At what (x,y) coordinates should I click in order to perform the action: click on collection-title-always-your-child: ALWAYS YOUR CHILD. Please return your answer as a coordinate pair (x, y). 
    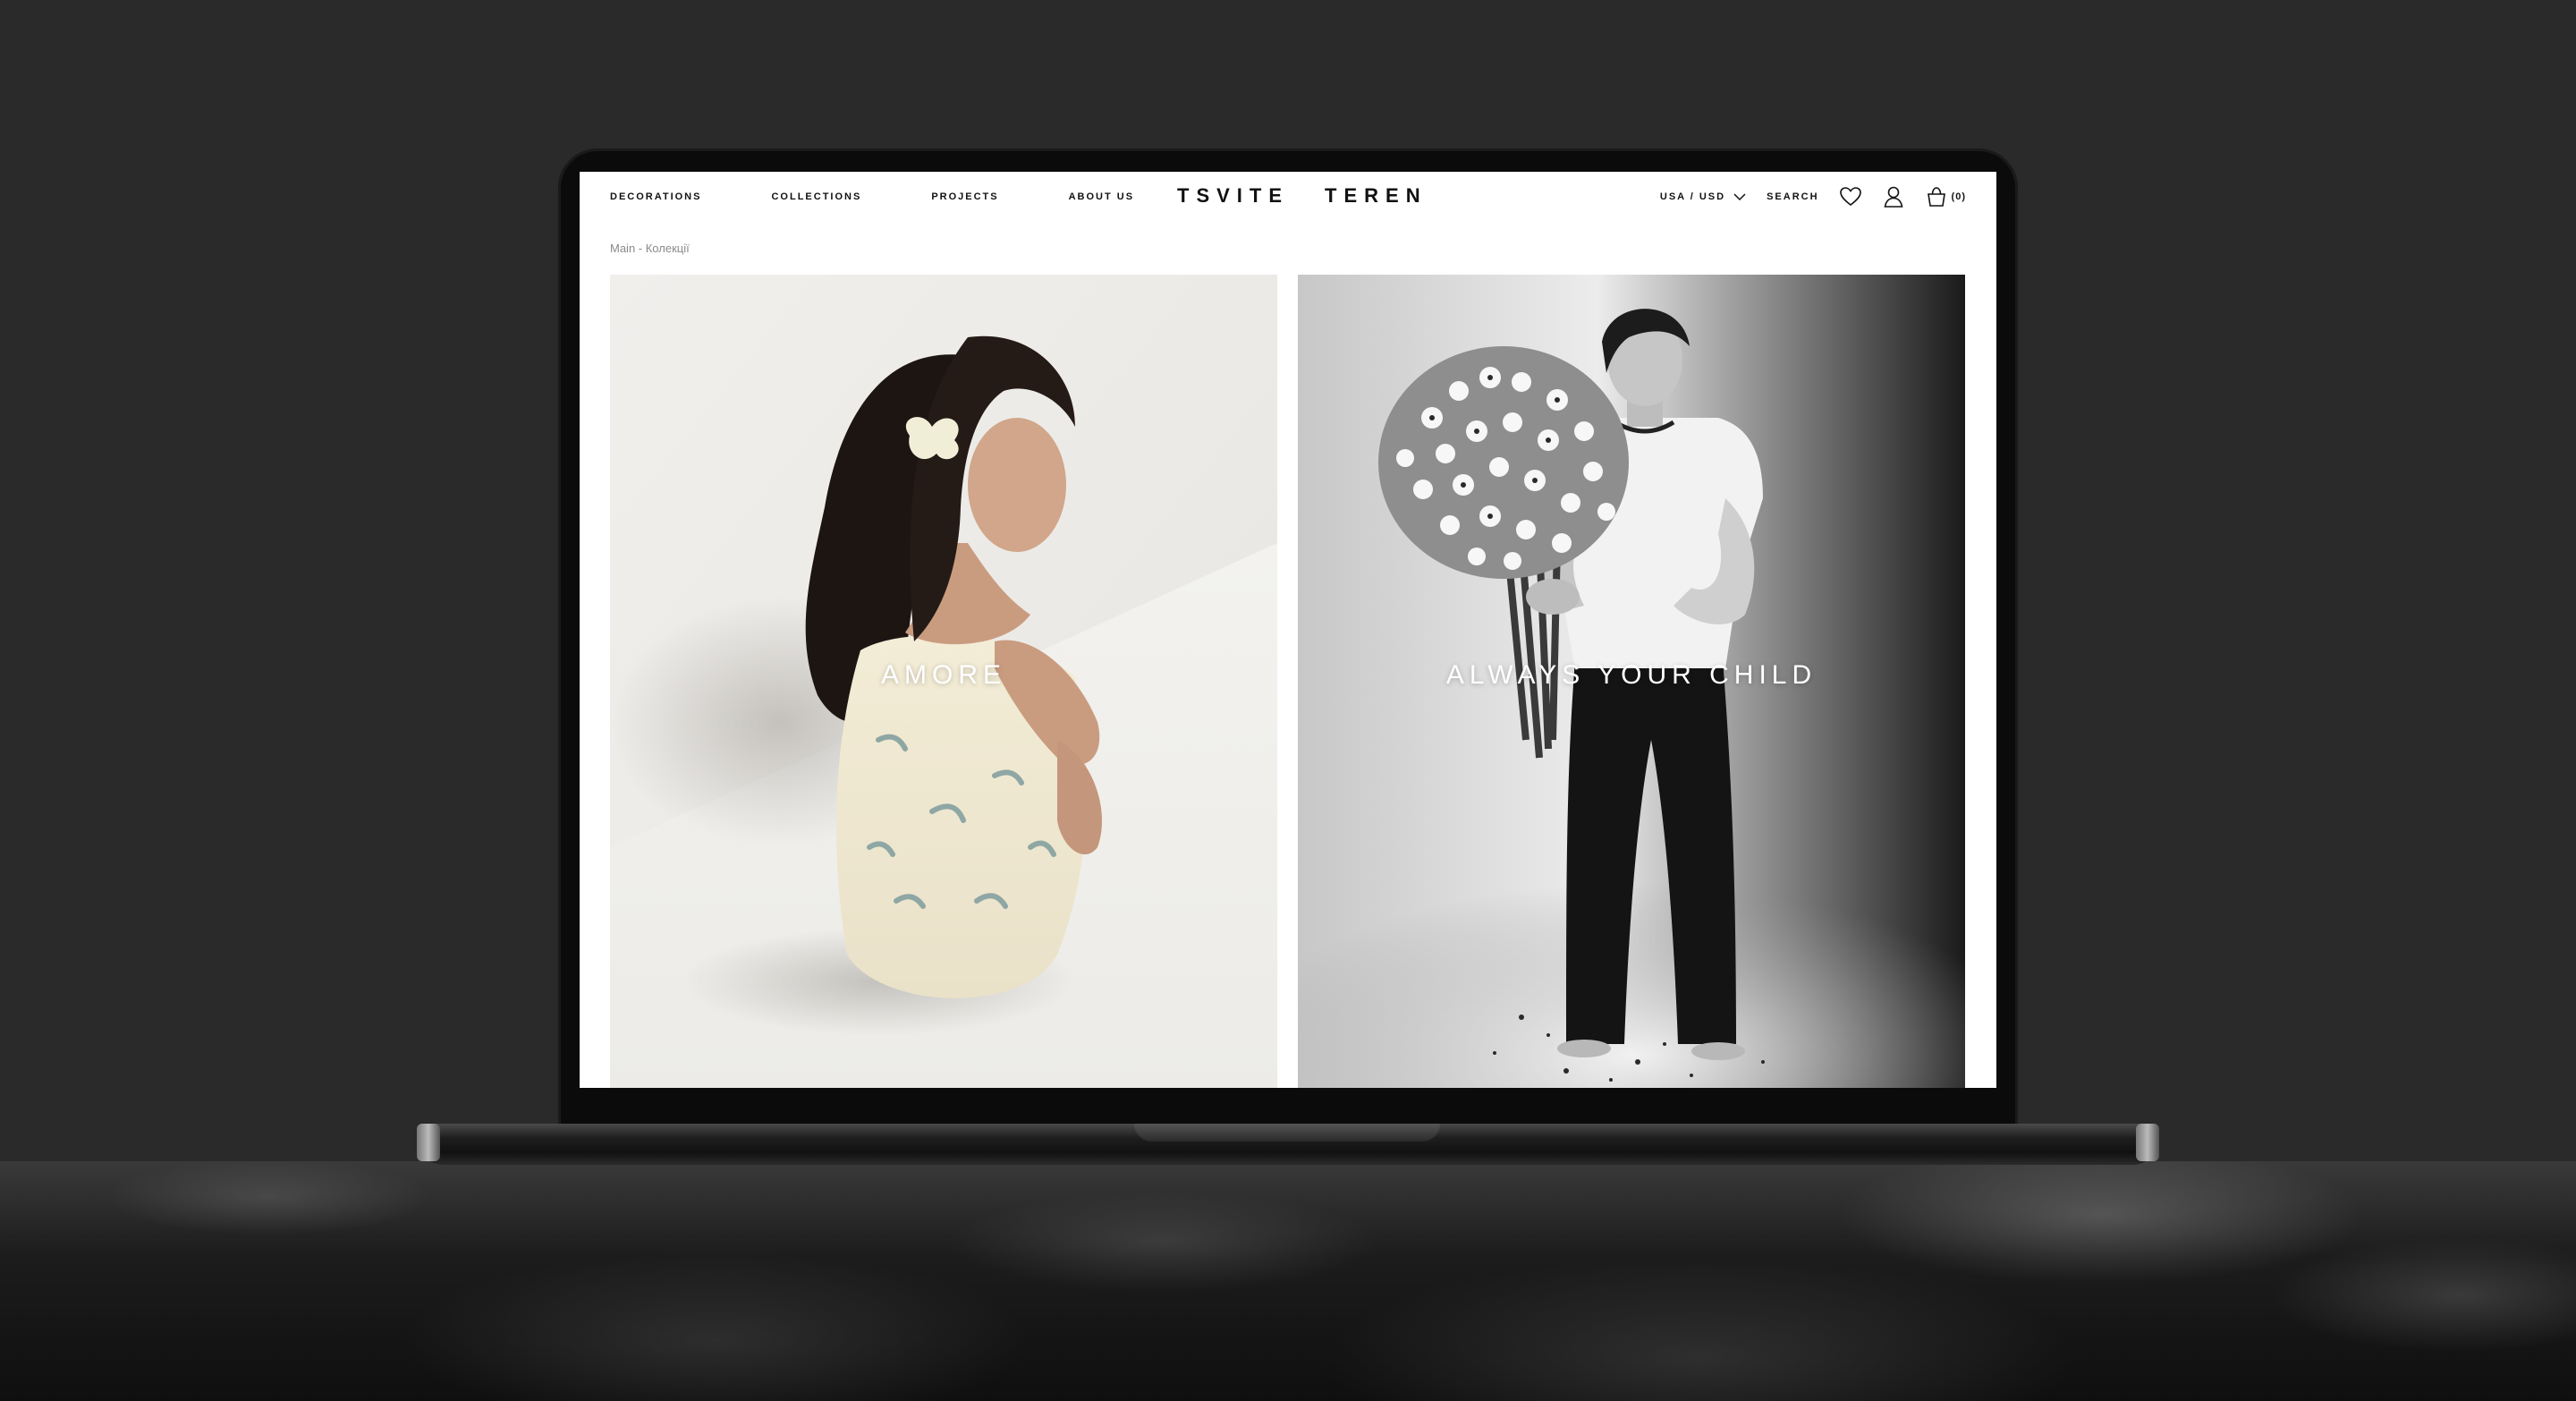
    Looking at the image, I should click on (1631, 675).